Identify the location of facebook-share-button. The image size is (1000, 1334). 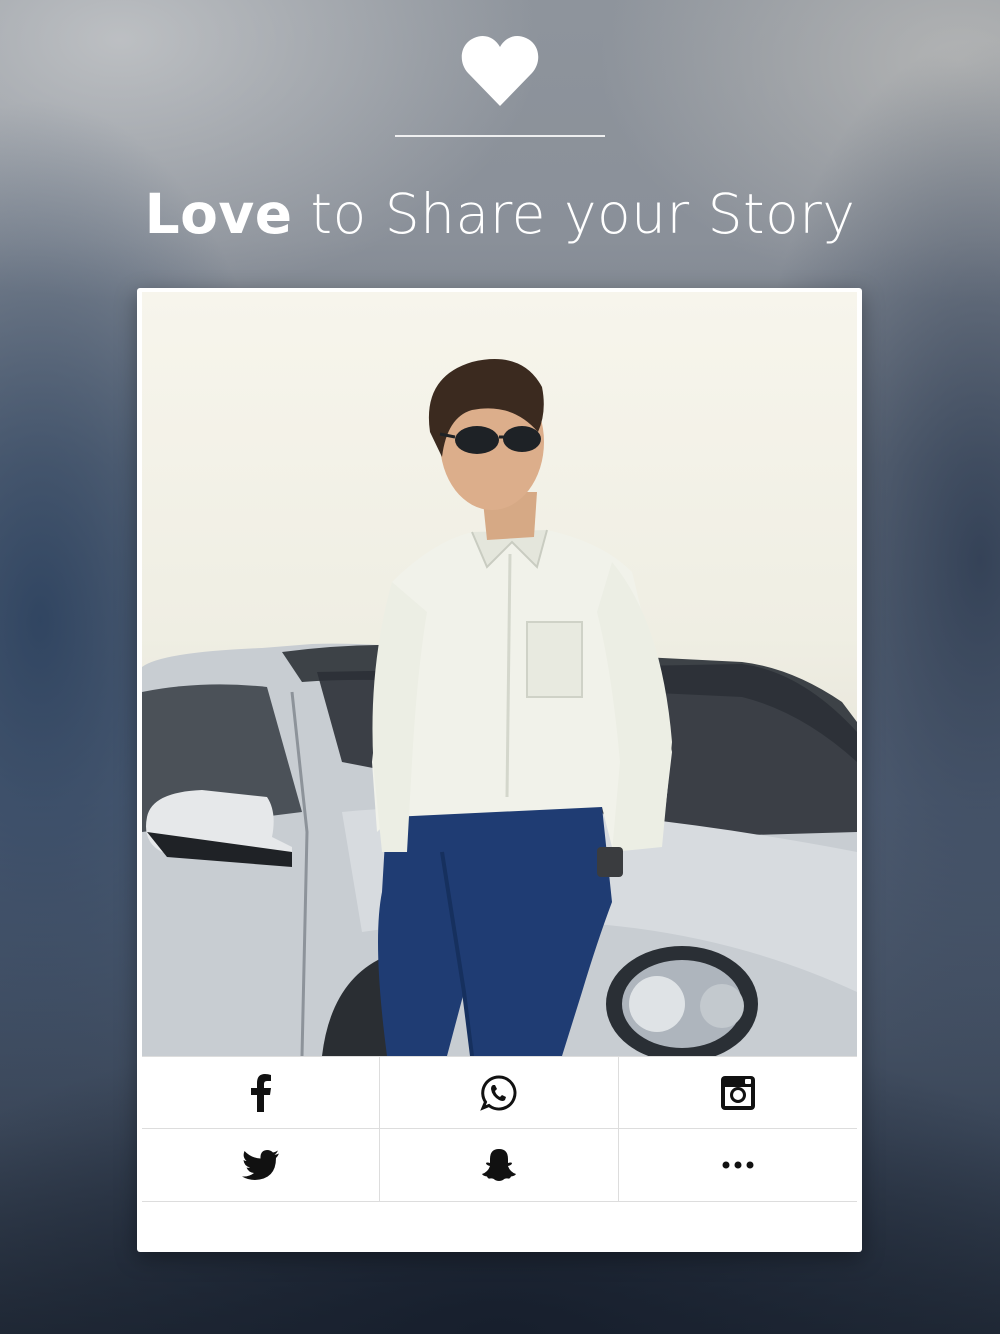
(261, 1093).